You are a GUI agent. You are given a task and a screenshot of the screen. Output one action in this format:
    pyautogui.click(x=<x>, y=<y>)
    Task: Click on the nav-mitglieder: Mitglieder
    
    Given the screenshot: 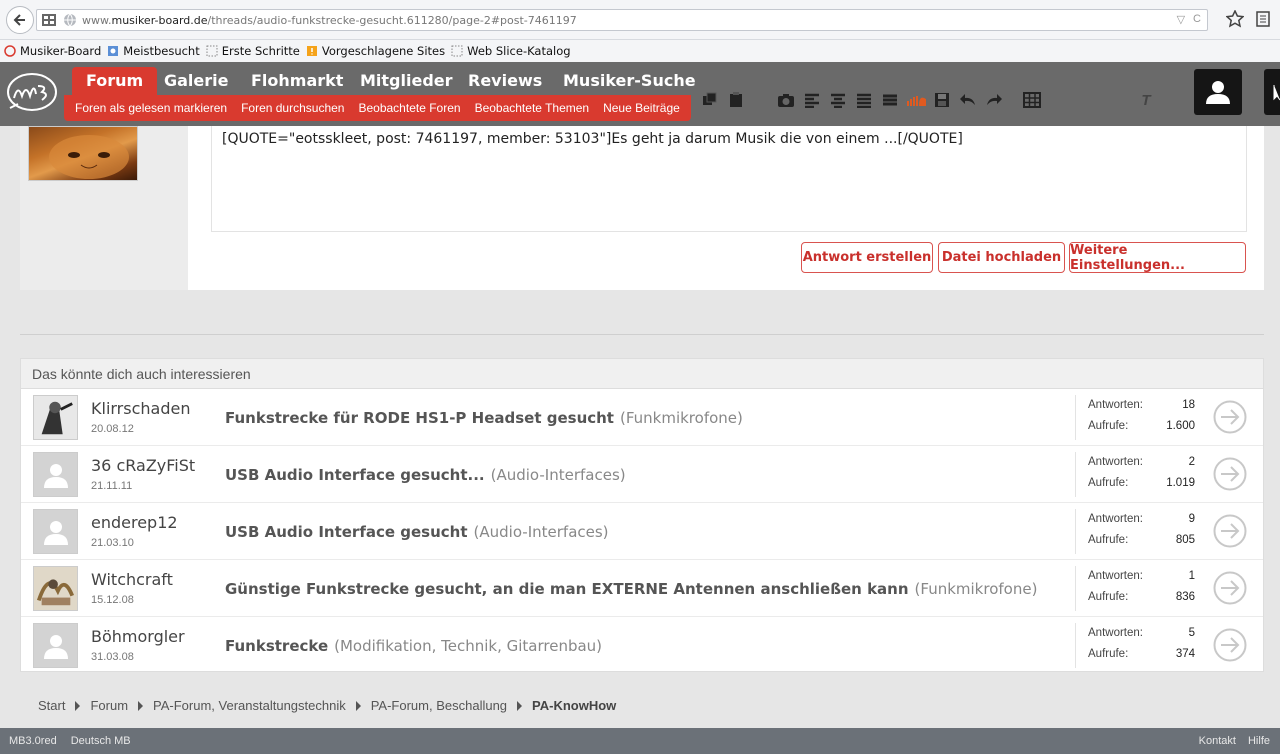 What is the action you would take?
    pyautogui.click(x=406, y=81)
    